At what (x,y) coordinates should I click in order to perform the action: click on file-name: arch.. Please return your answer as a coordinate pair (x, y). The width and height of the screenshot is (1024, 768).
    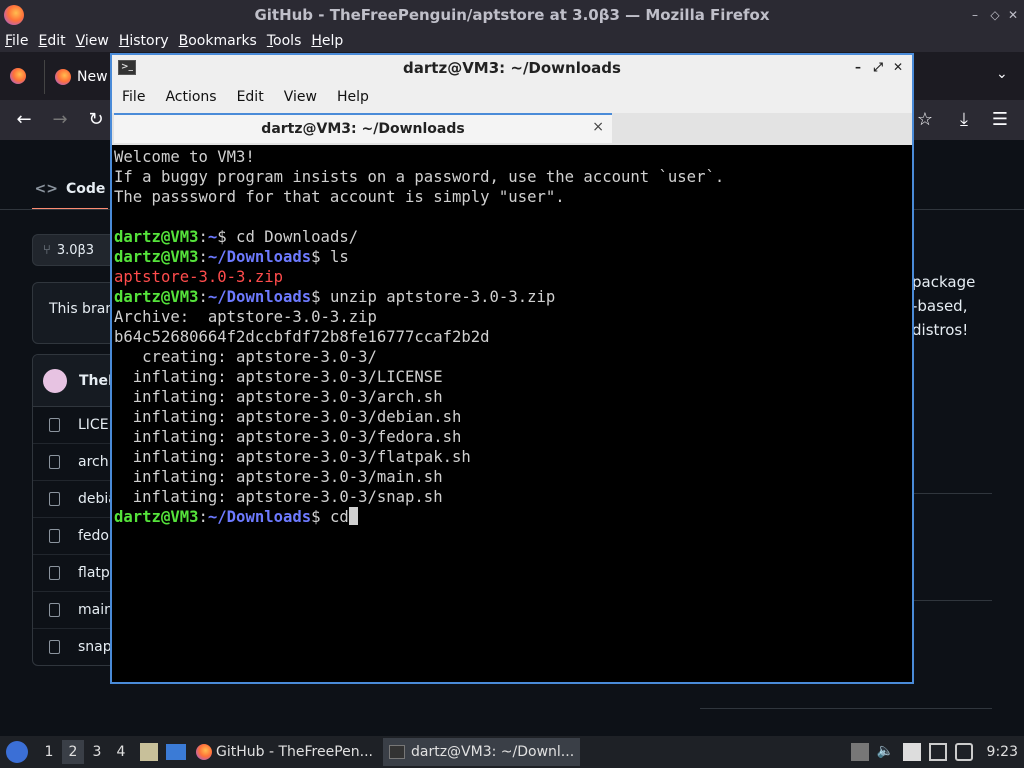
    Looking at the image, I should click on (95, 462).